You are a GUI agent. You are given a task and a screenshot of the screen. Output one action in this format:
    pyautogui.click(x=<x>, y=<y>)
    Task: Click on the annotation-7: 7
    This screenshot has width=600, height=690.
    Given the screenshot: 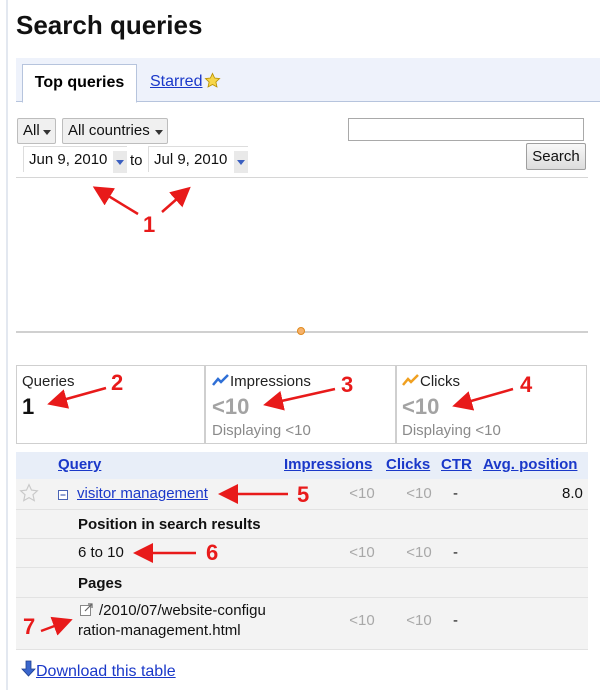 What is the action you would take?
    pyautogui.click(x=29, y=626)
    